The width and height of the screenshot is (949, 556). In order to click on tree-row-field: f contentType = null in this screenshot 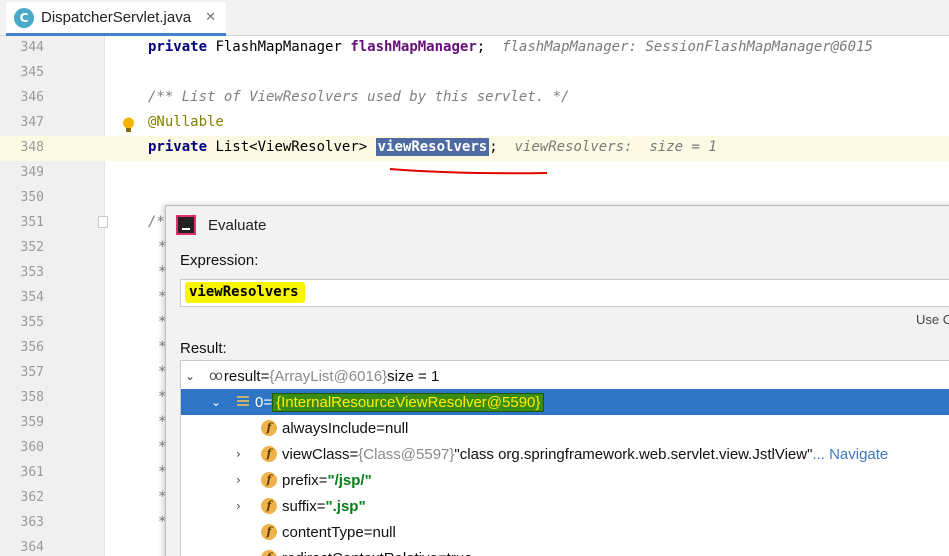, I will do `click(565, 532)`.